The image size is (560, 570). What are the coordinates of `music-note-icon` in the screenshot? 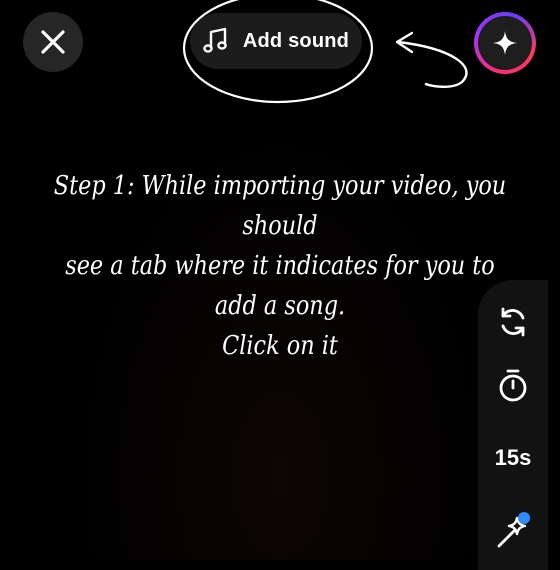 It's located at (215, 40).